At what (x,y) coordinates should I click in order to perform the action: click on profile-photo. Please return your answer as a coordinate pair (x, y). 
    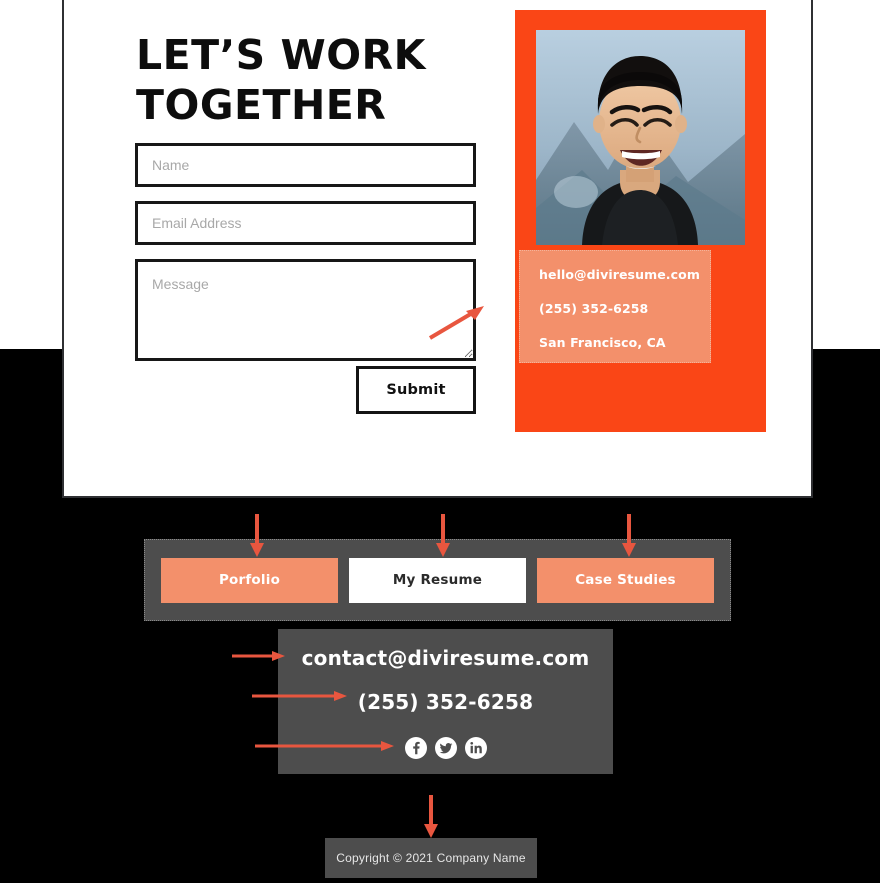
    Looking at the image, I should click on (640, 137).